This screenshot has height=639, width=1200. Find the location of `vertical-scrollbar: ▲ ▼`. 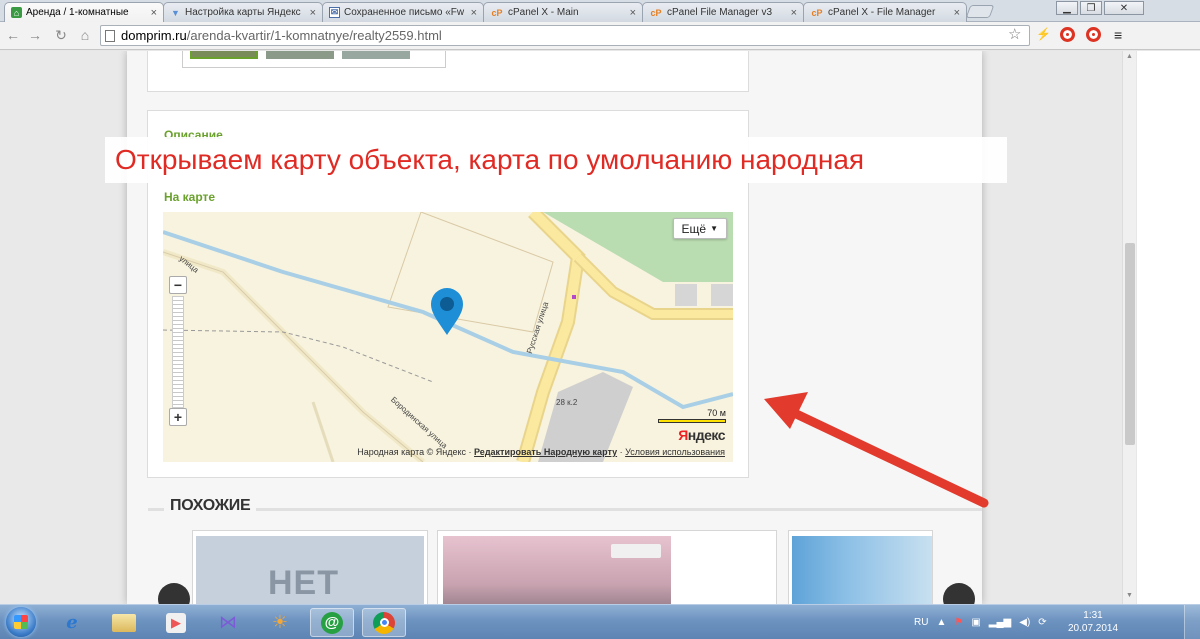

vertical-scrollbar: ▲ ▼ is located at coordinates (1129, 327).